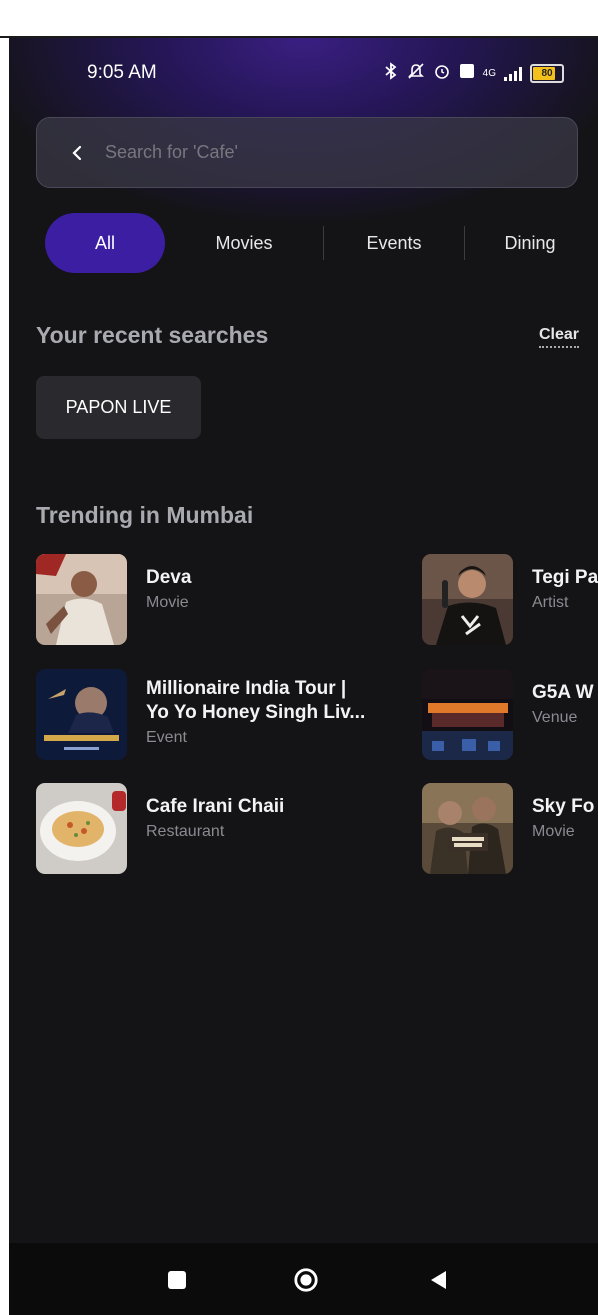 This screenshot has width=598, height=1315. Describe the element at coordinates (442, 73) in the screenshot. I see `alarm-icon` at that location.